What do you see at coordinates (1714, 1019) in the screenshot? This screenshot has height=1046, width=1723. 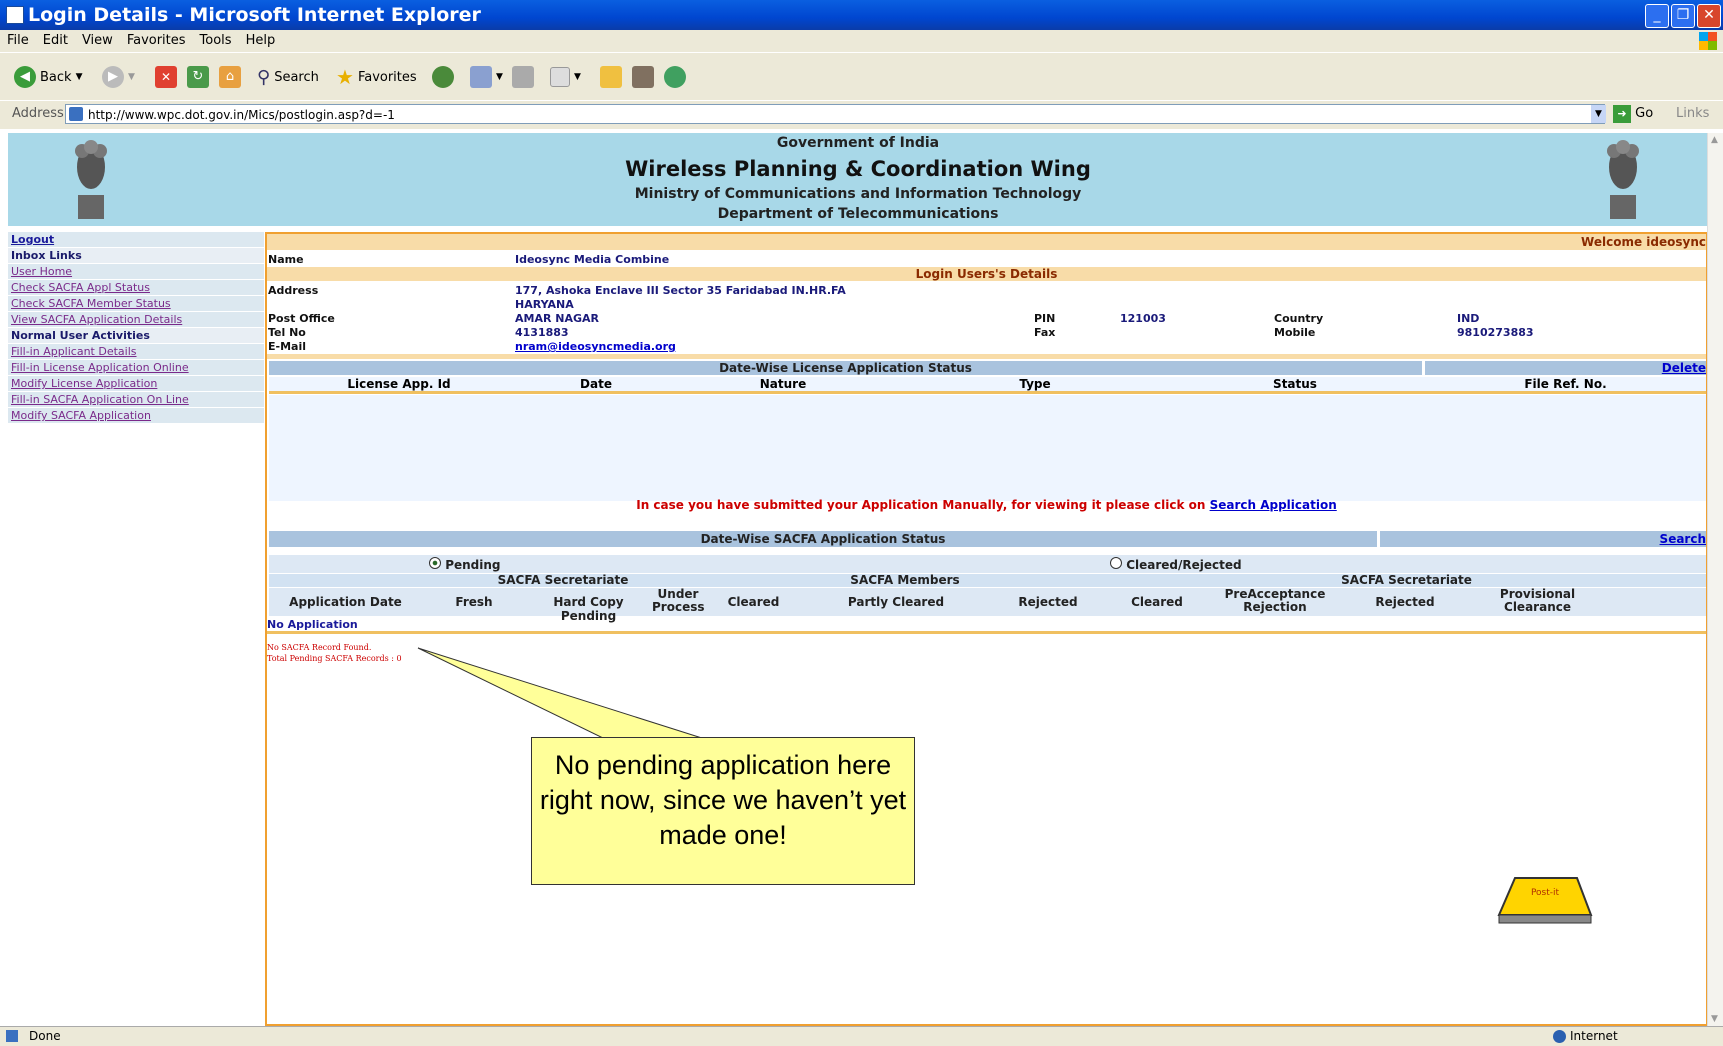 I see `scroll-down-icon: ▼` at bounding box center [1714, 1019].